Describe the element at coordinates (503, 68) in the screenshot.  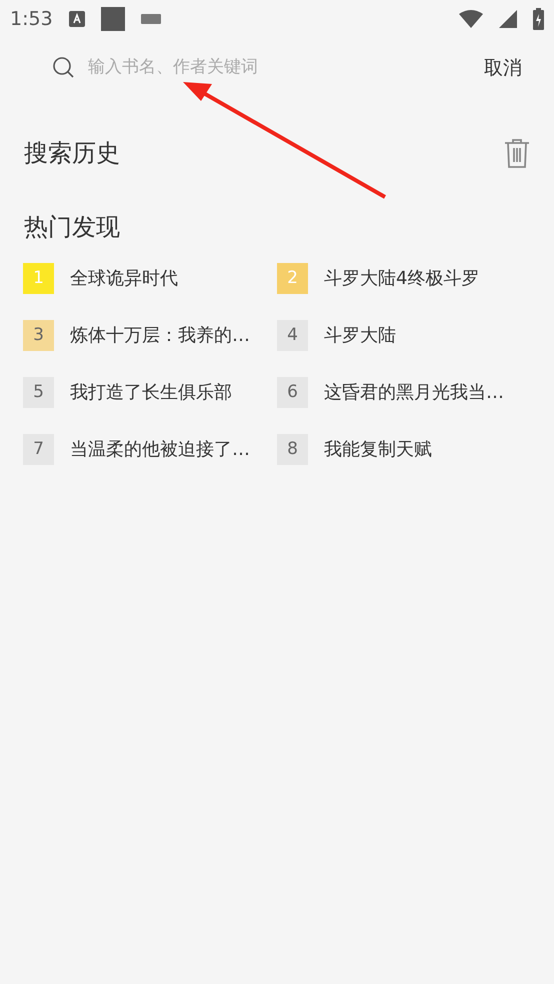
I see `cancel-button: 取消` at that location.